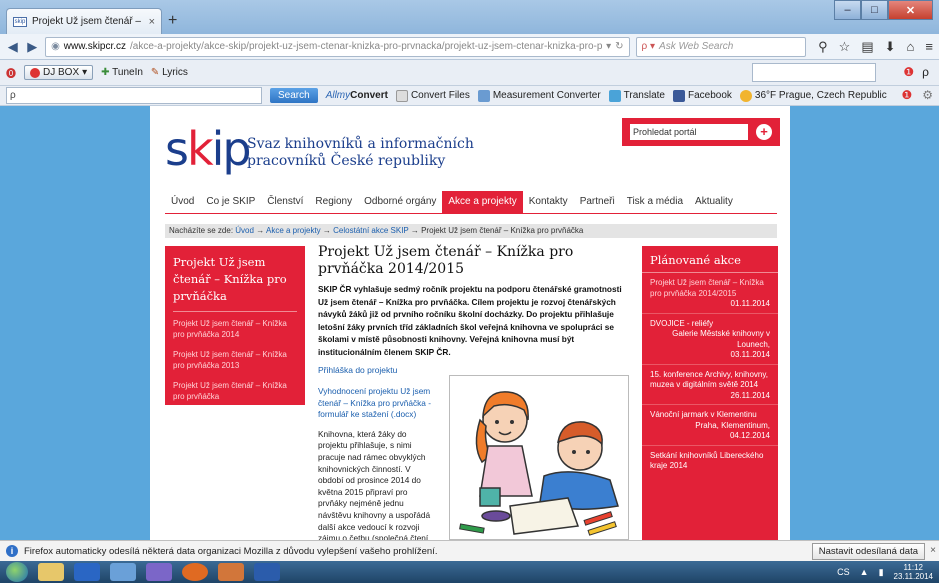  Describe the element at coordinates (230, 202) in the screenshot. I see `menu-item-co-je-skip: Co je SKIP` at that location.